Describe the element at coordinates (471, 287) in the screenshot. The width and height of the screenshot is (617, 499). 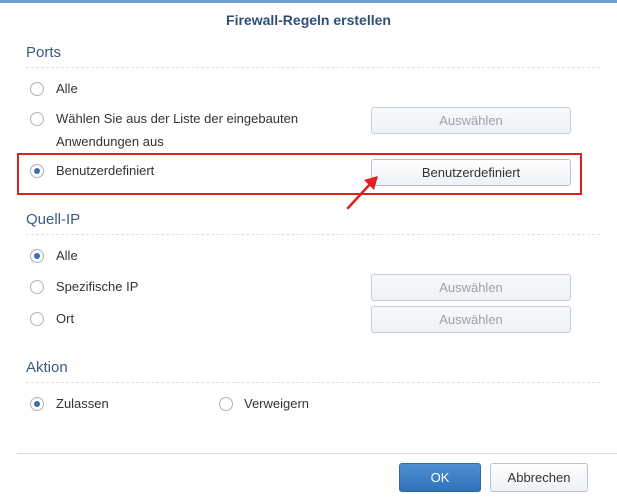
I see `source-ip-specific-select-button: Auswählen` at that location.